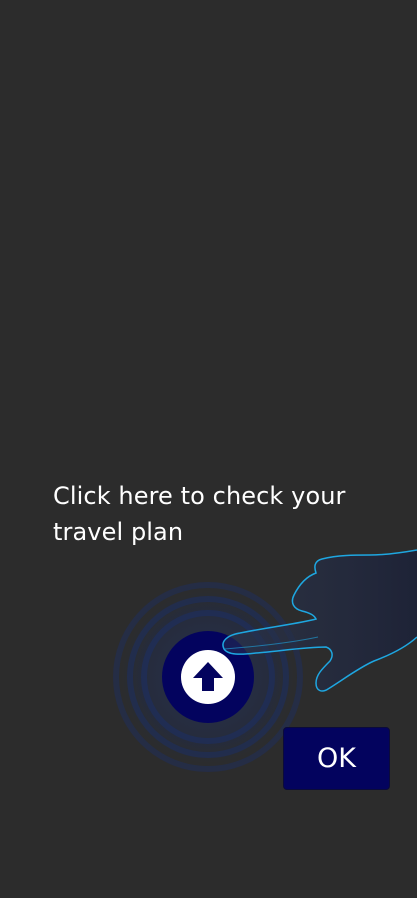  Describe the element at coordinates (319, 620) in the screenshot. I see `pointing-hand-icon` at that location.